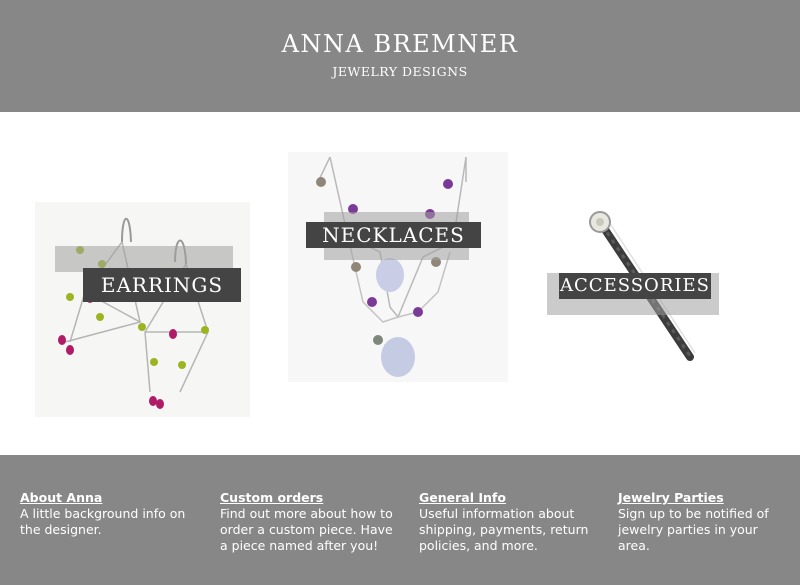  I want to click on accessories-label-text: ACCESSORIES, so click(635, 286).